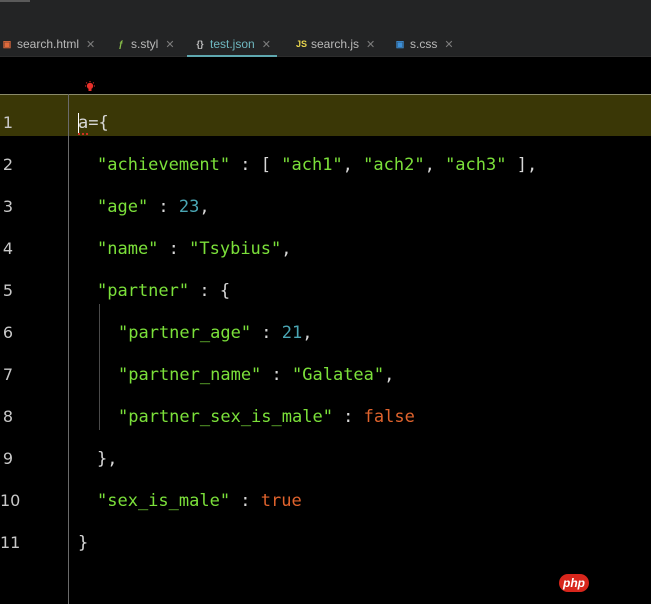 This screenshot has width=651, height=604. I want to click on code-text: "partner_sex_is_male" : false, so click(266, 417).